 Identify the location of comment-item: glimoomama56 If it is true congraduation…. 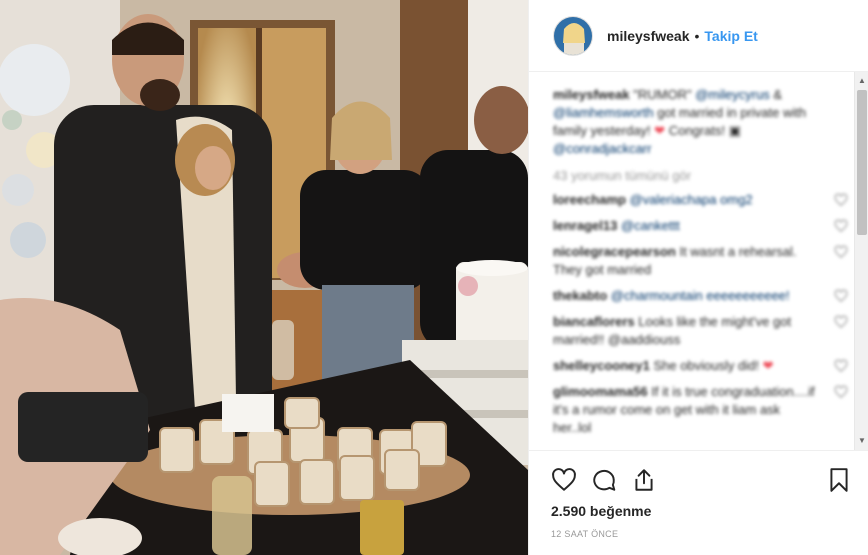
(700, 410).